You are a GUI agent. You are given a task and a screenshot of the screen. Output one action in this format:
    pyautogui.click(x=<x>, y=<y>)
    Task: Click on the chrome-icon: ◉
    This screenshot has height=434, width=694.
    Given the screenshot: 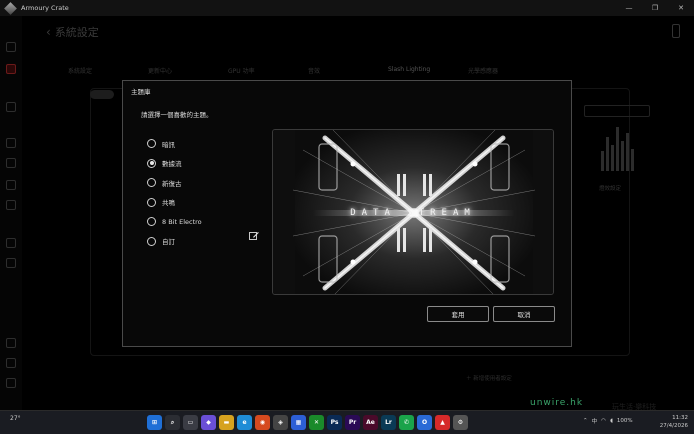 What is the action you would take?
    pyautogui.click(x=262, y=422)
    